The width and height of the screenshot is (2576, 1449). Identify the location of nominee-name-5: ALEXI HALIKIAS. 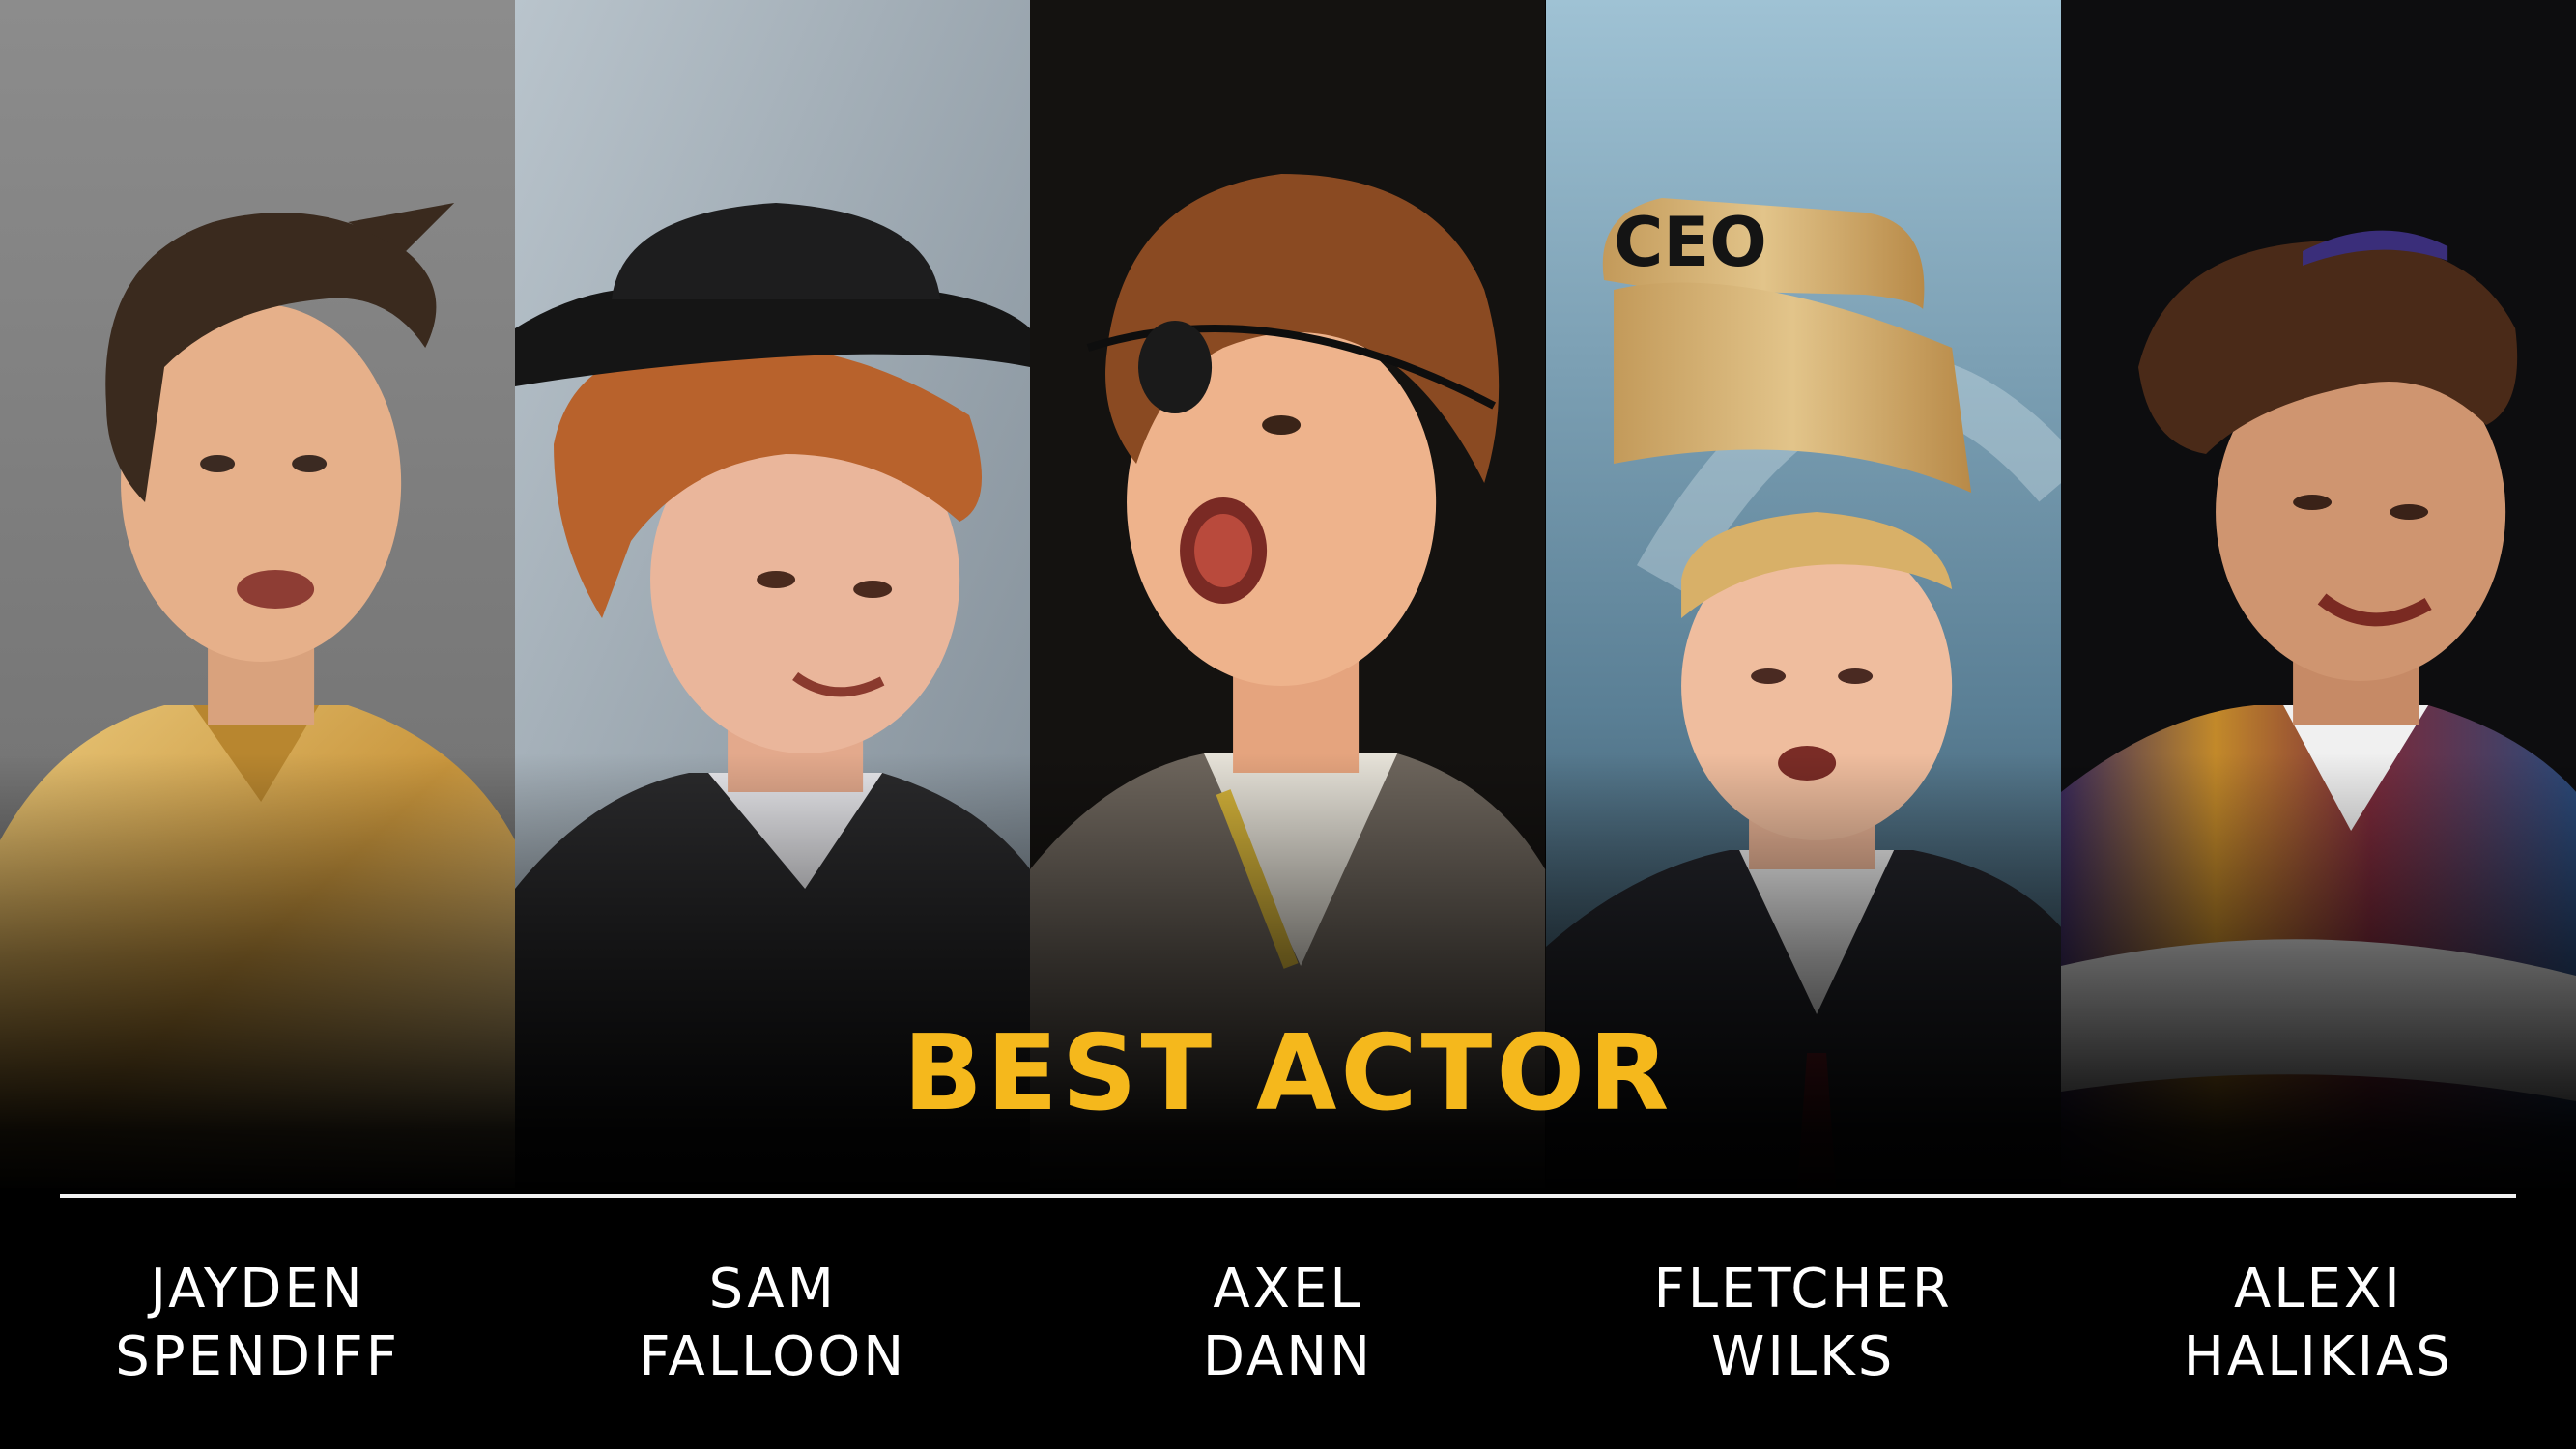
(2318, 1323).